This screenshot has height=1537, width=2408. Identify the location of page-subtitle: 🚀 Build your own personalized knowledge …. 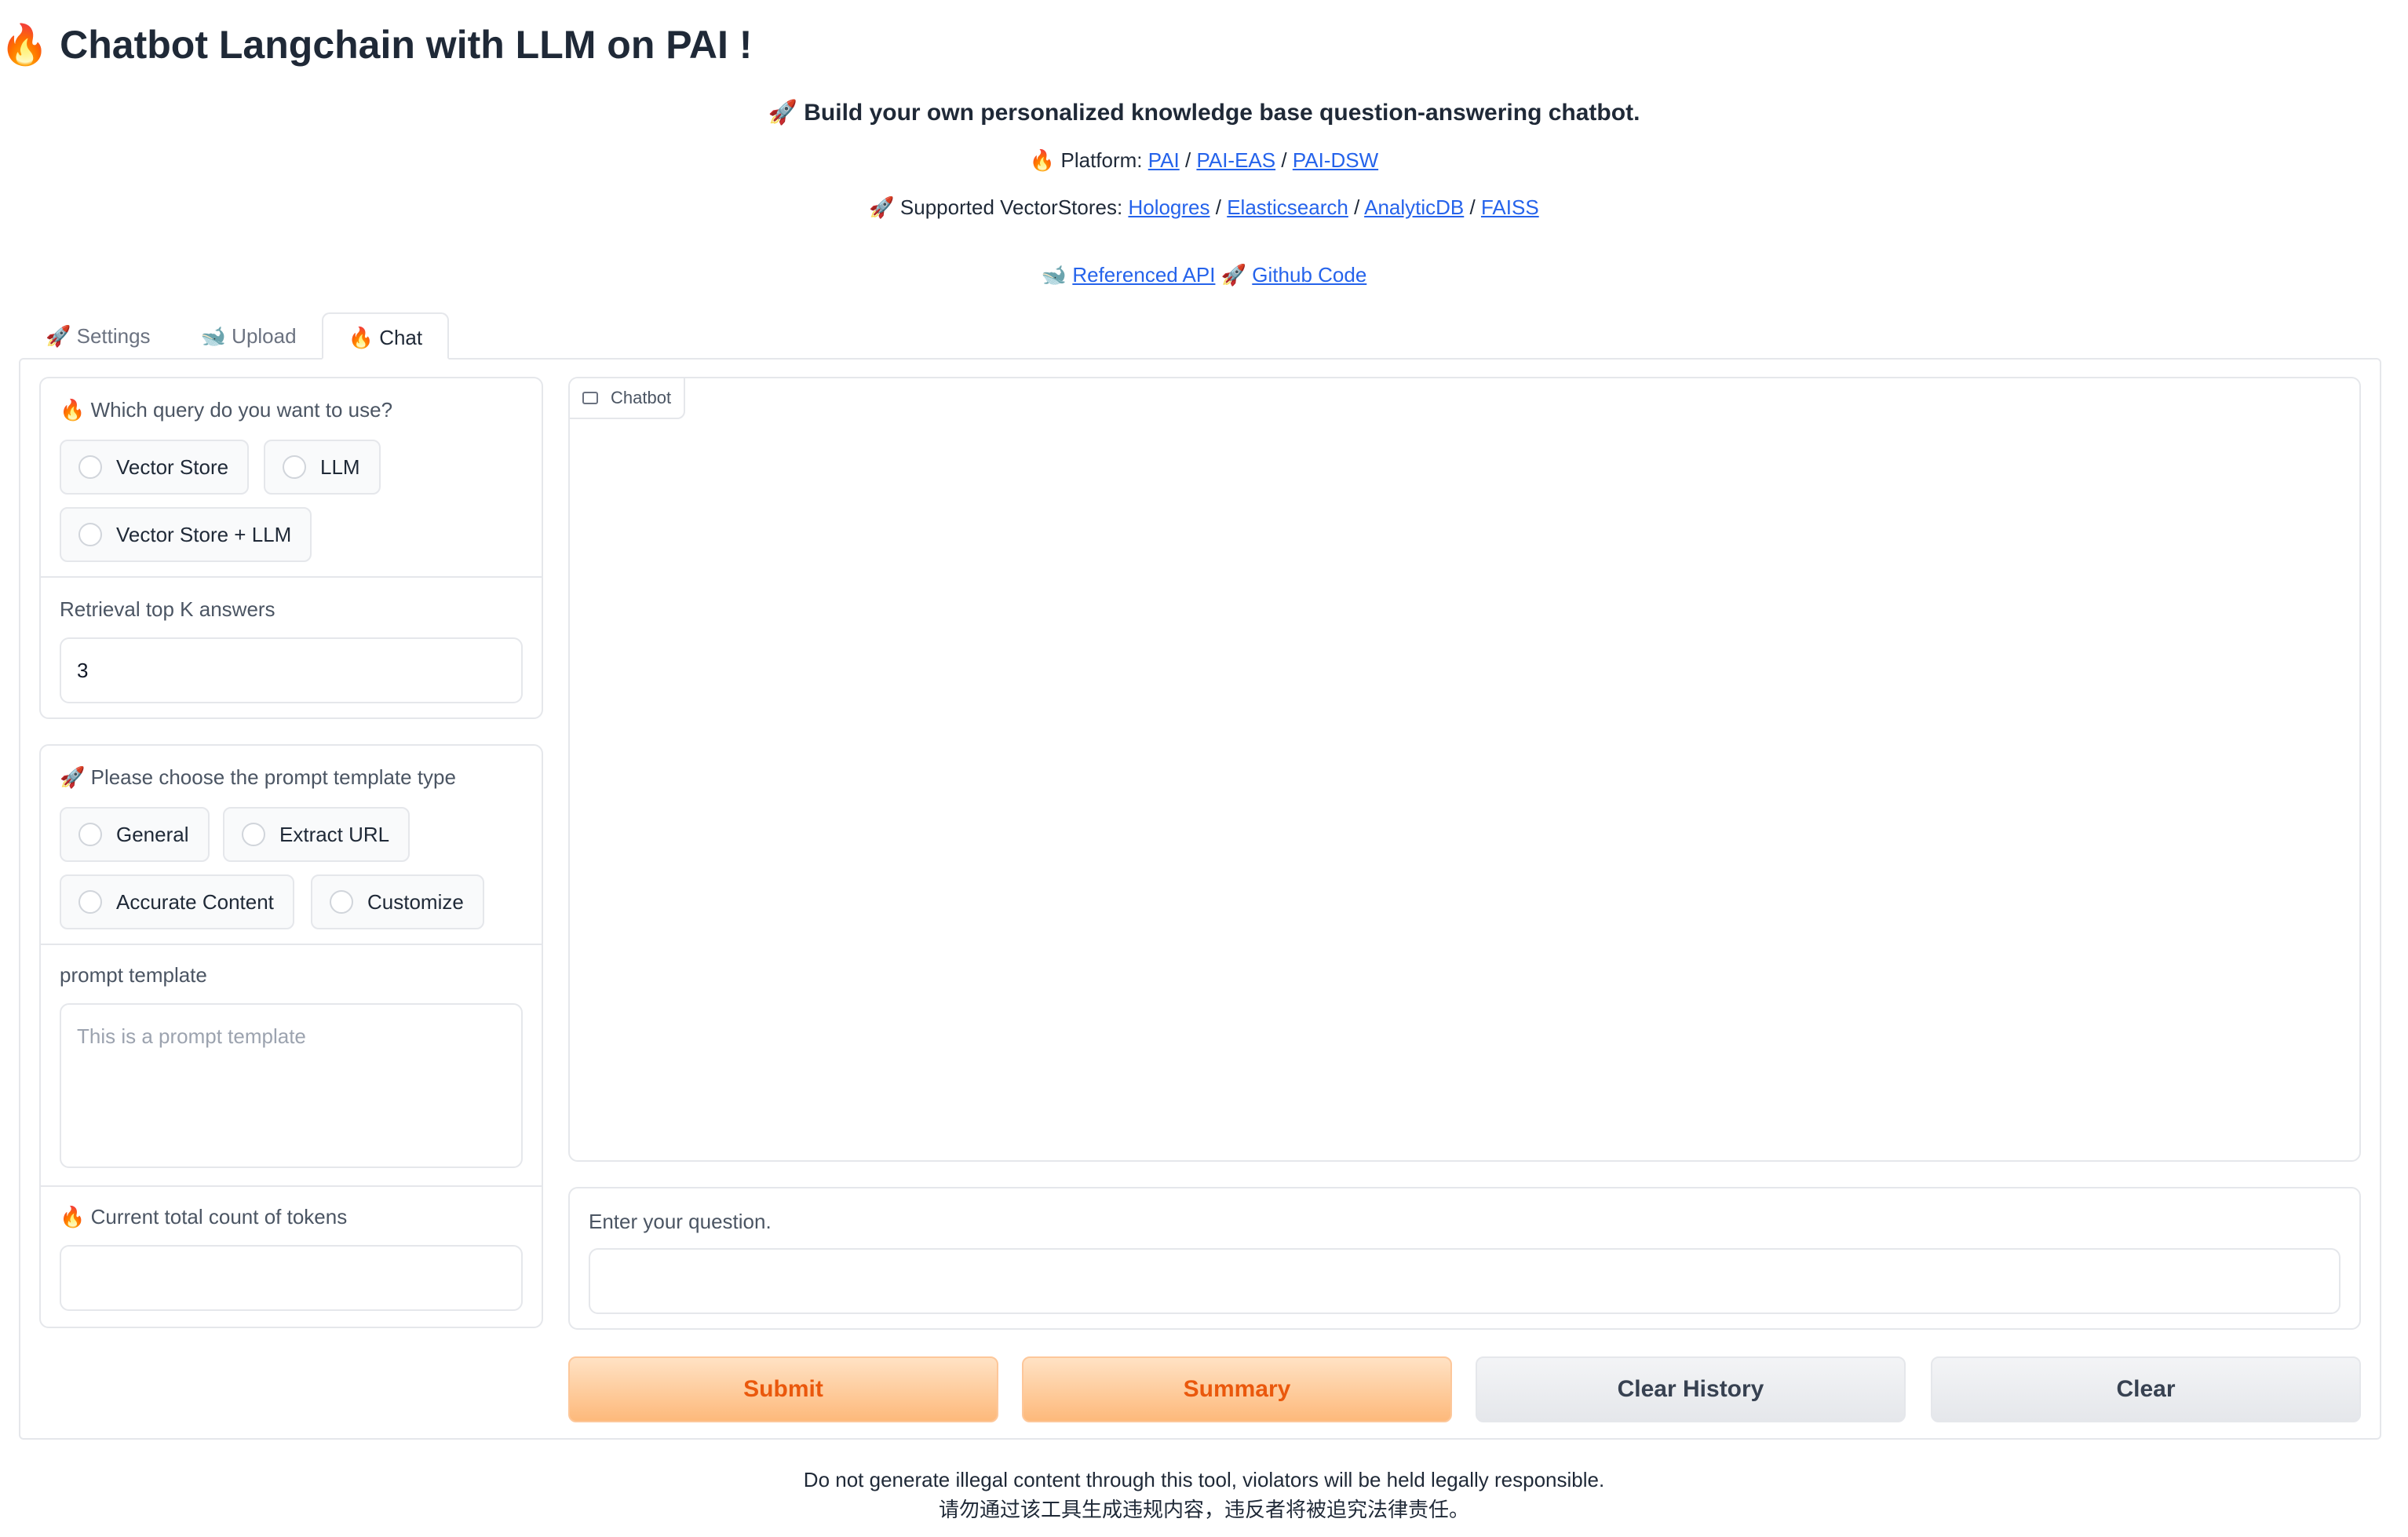
(1204, 113).